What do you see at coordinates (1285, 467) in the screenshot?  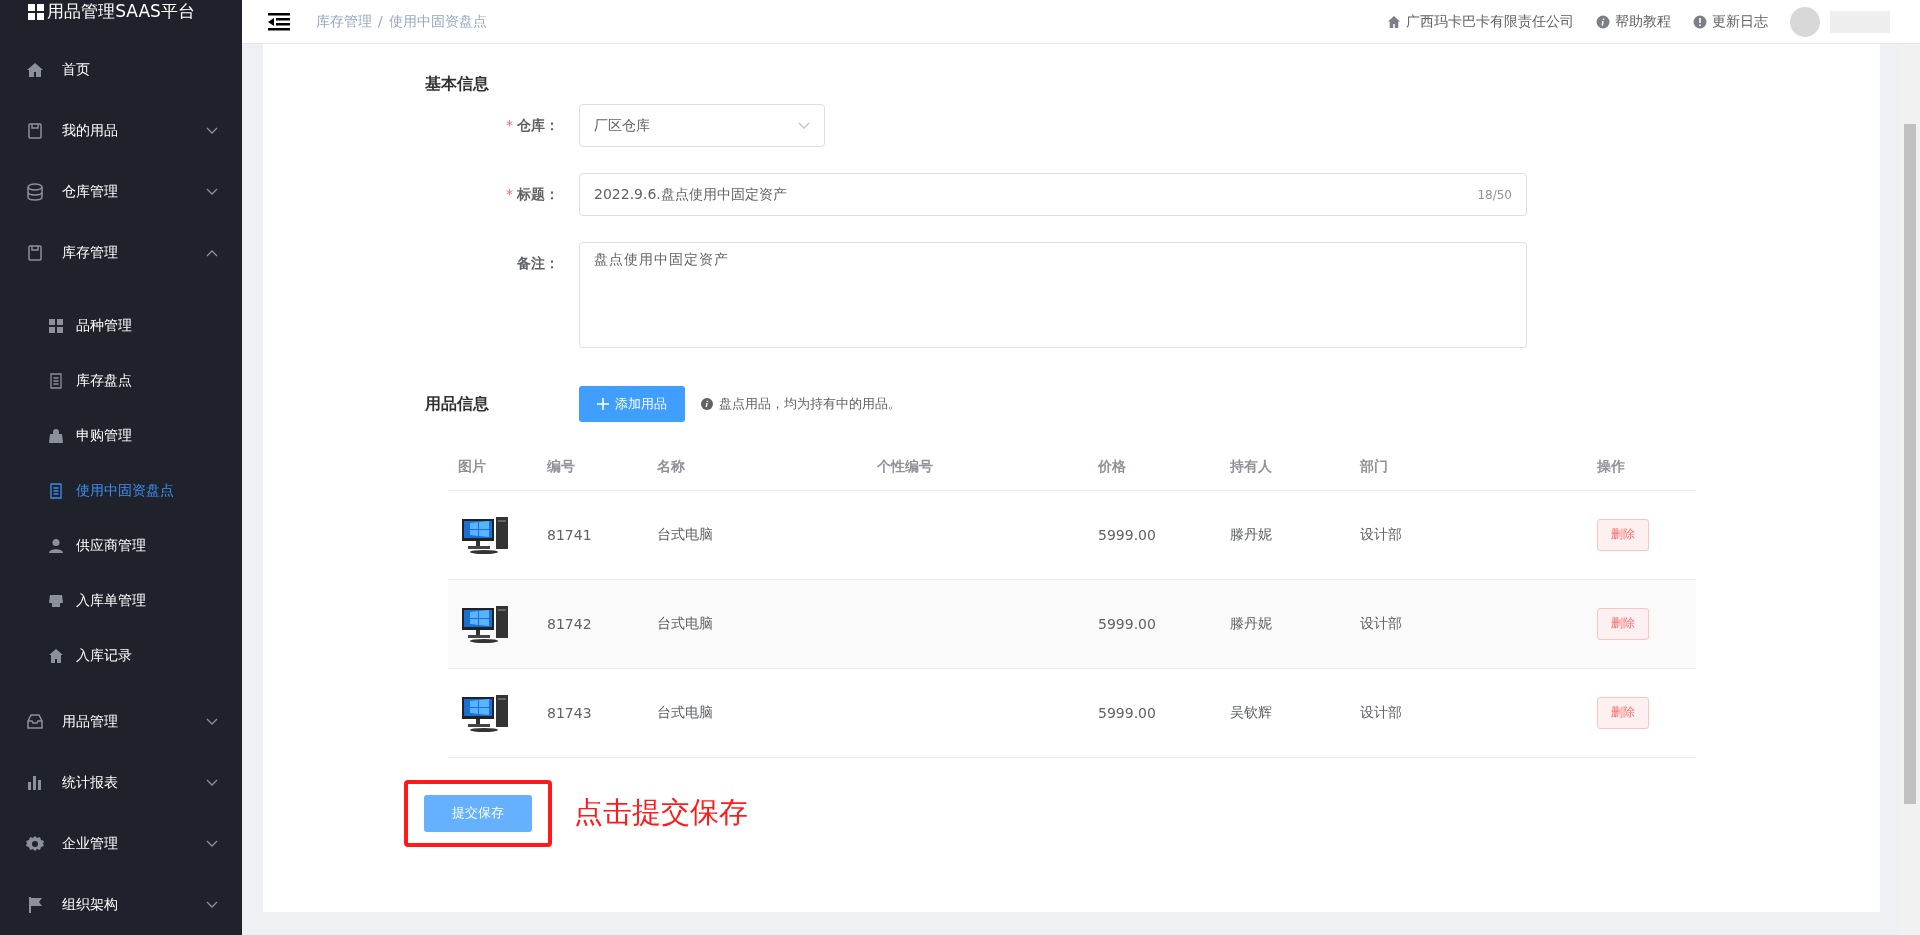 I see `column-header: 持有人` at bounding box center [1285, 467].